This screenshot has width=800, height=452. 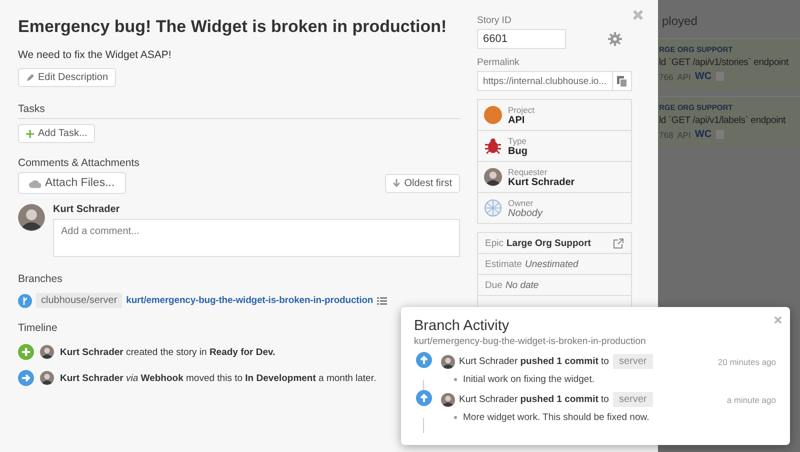 I want to click on pencil-icon, so click(x=30, y=78).